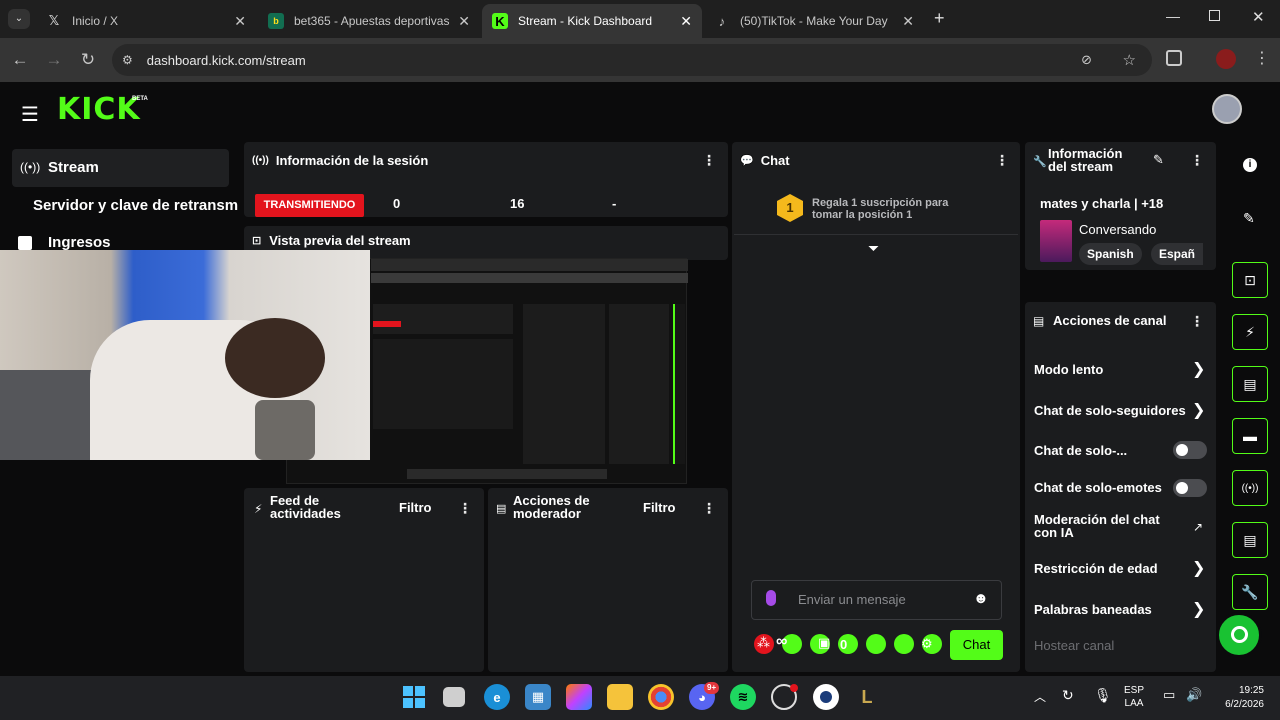 Image resolution: width=1280 pixels, height=720 pixels. What do you see at coordinates (1173, 16) in the screenshot?
I see `minimize-icon: —` at bounding box center [1173, 16].